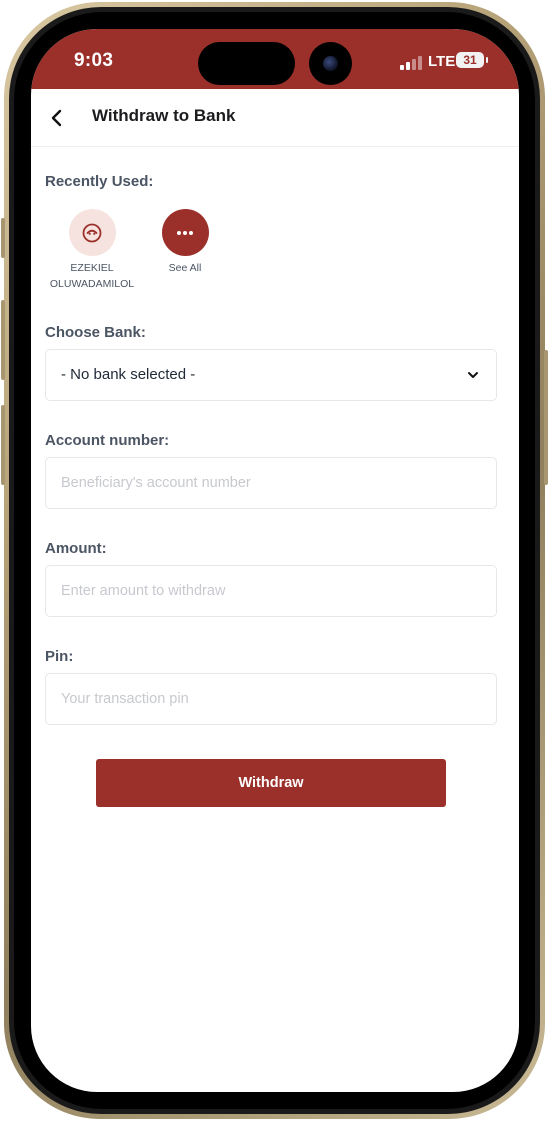 This screenshot has height=1121, width=549. I want to click on bank-select-value: - No bank selected -, so click(128, 374).